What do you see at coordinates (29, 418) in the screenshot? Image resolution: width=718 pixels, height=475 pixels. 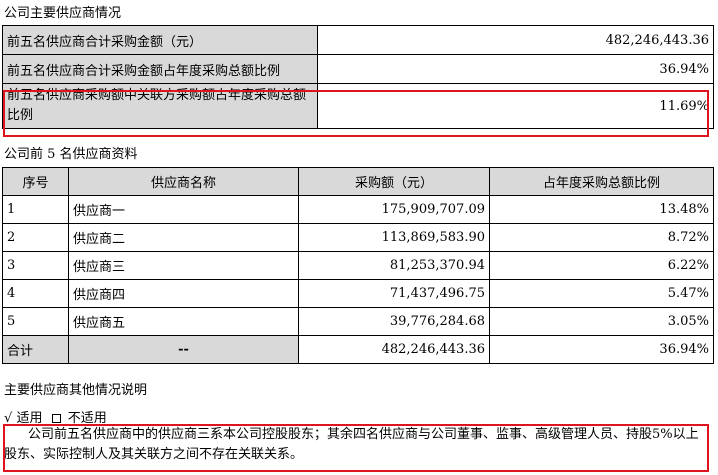 I see `applicable-label: 适用` at bounding box center [29, 418].